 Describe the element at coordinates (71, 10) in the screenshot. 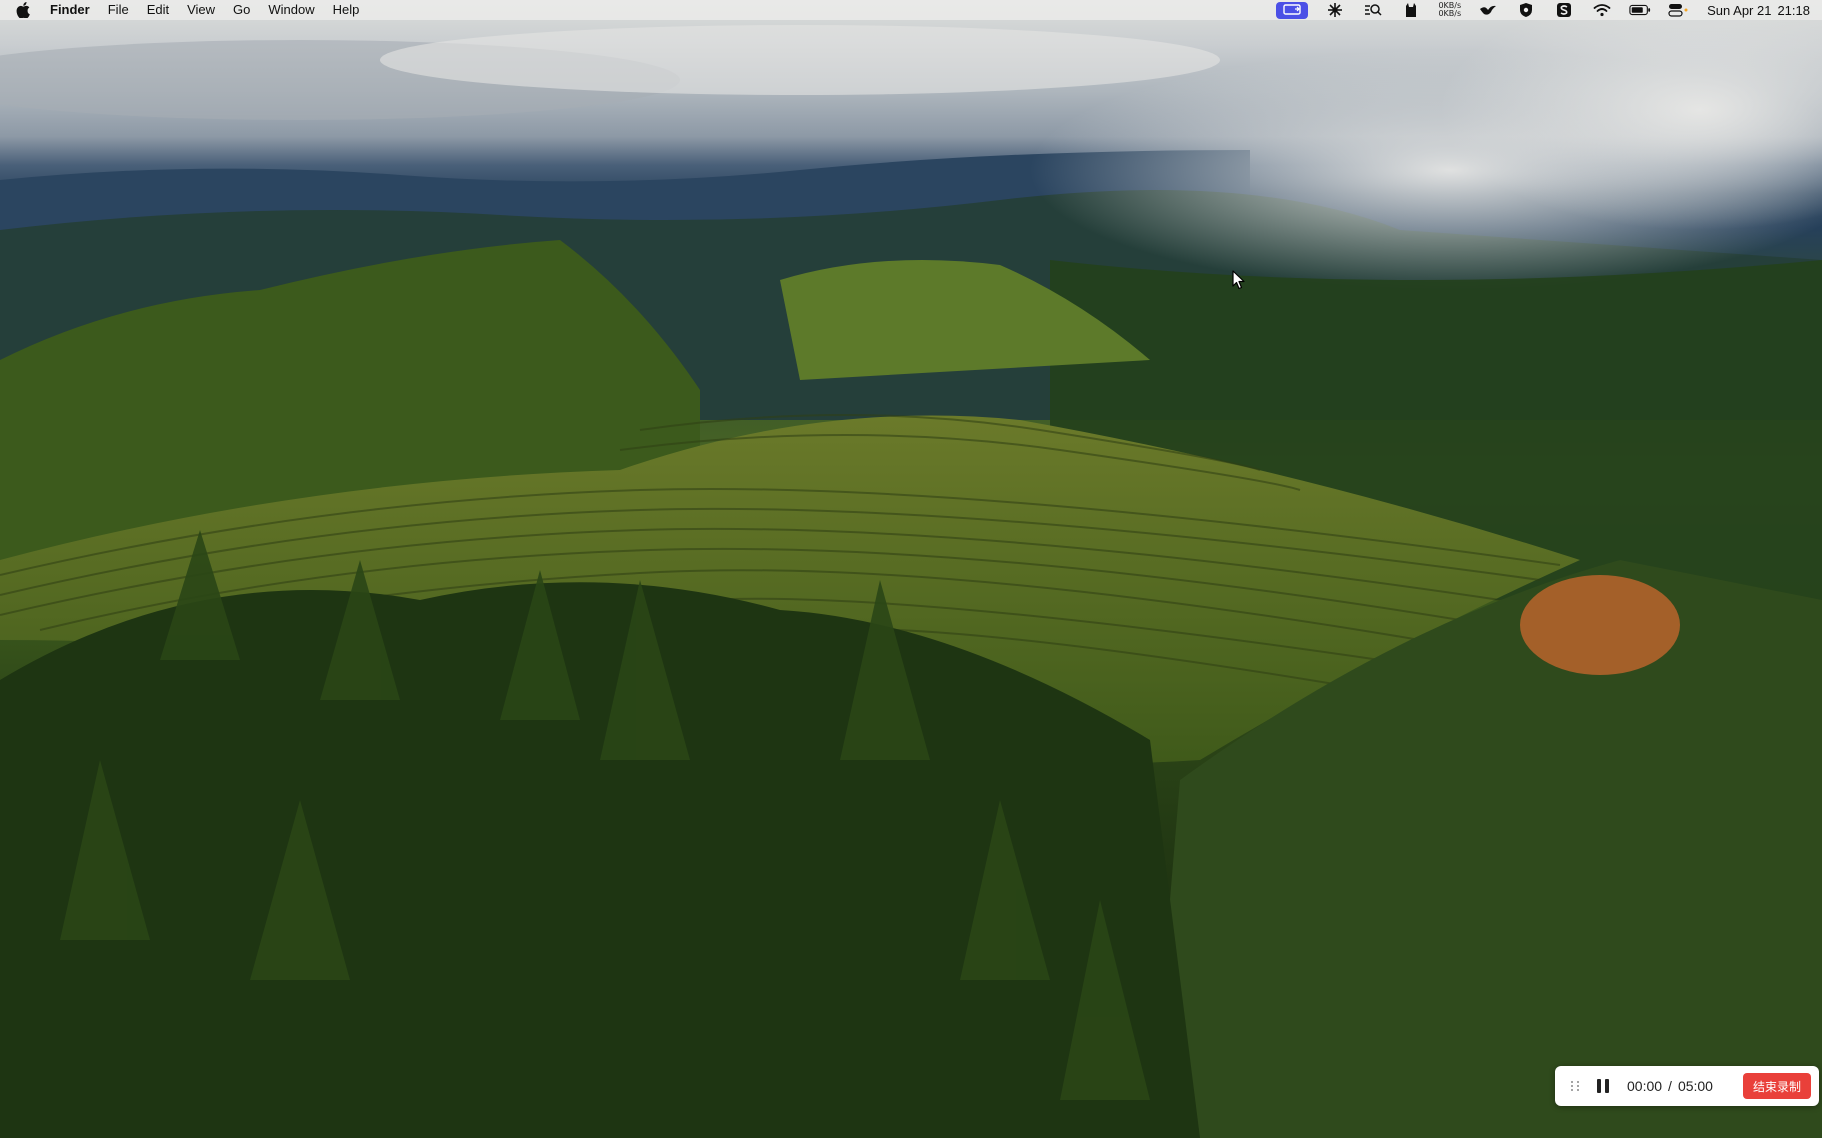

I see `menu-app-finder: Finder` at that location.